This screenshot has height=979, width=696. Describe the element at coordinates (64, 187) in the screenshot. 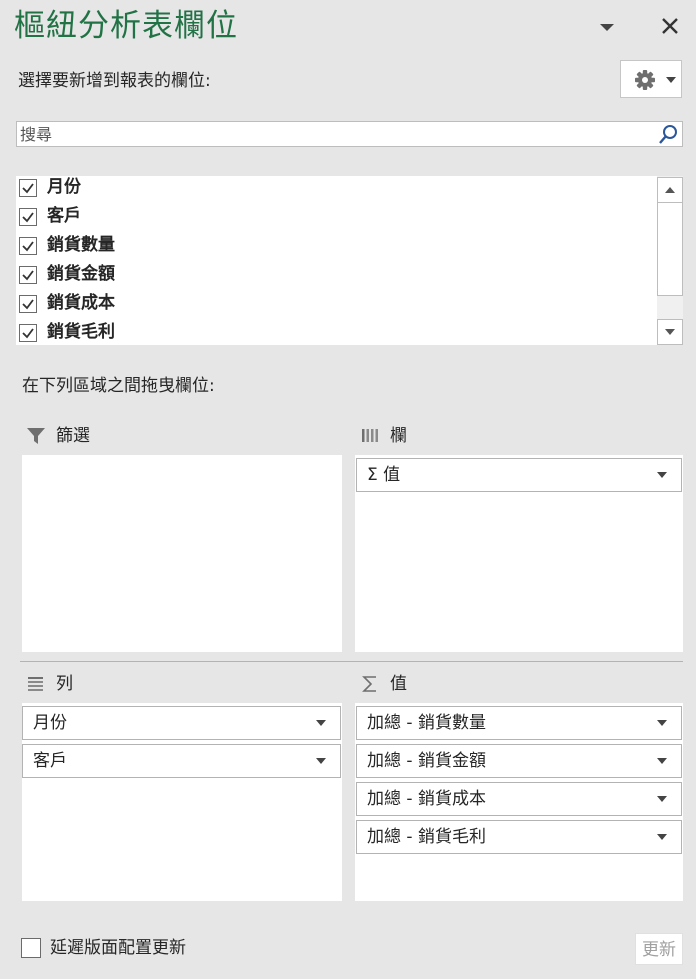

I see `field-label: 月份` at that location.